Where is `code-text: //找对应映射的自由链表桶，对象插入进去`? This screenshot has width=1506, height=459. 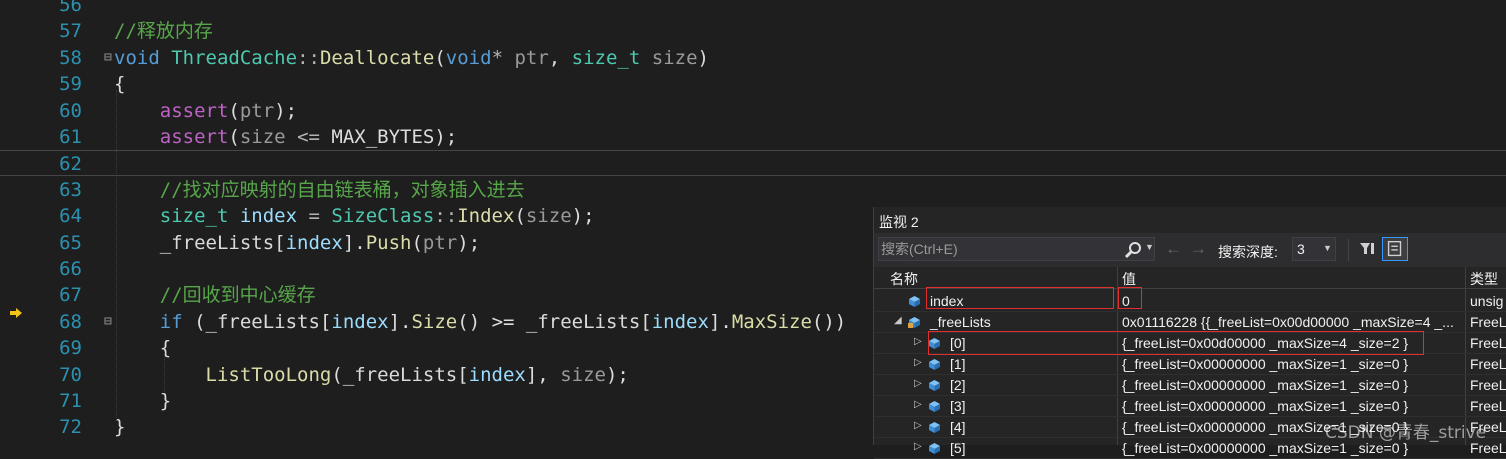 code-text: //找对应映射的自由链表桶，对象插入进去 is located at coordinates (319, 190).